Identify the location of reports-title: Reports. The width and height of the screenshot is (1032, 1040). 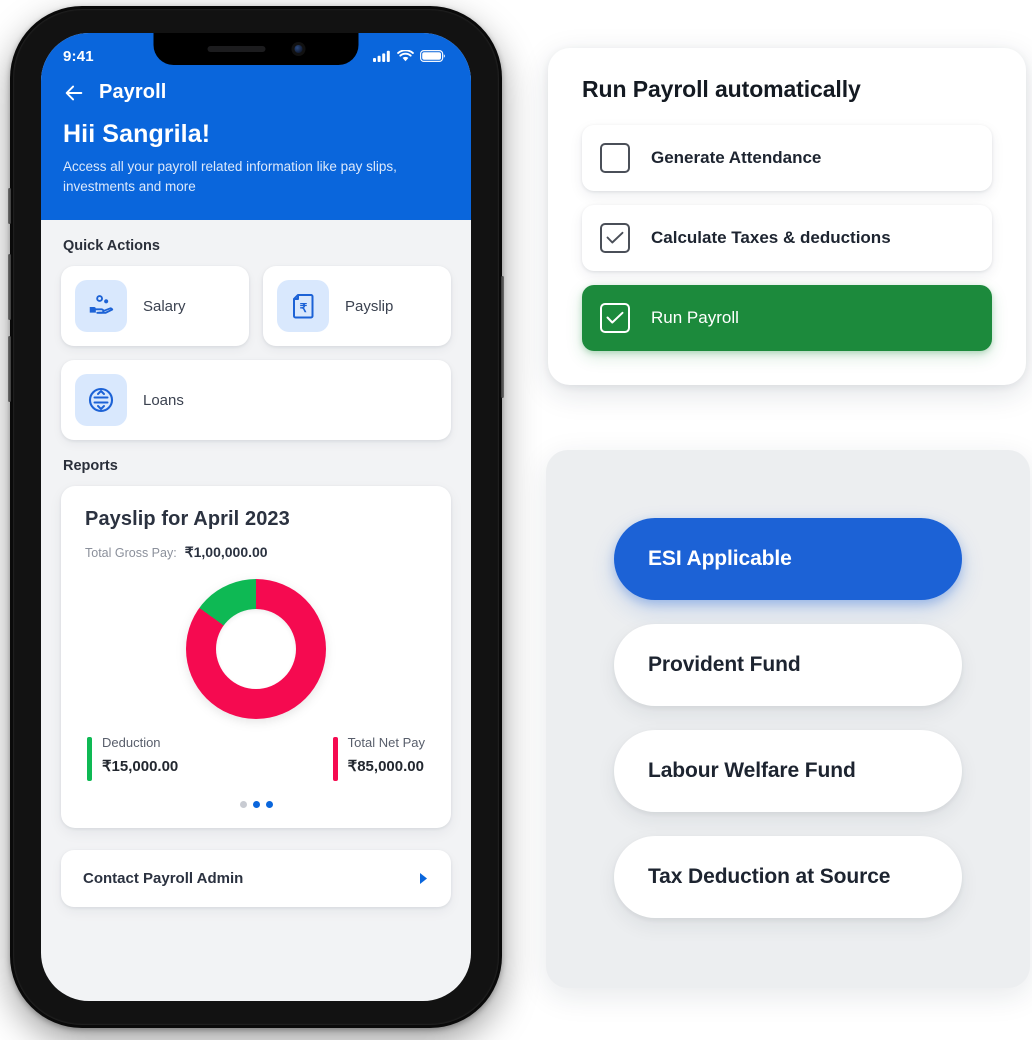
(90, 466).